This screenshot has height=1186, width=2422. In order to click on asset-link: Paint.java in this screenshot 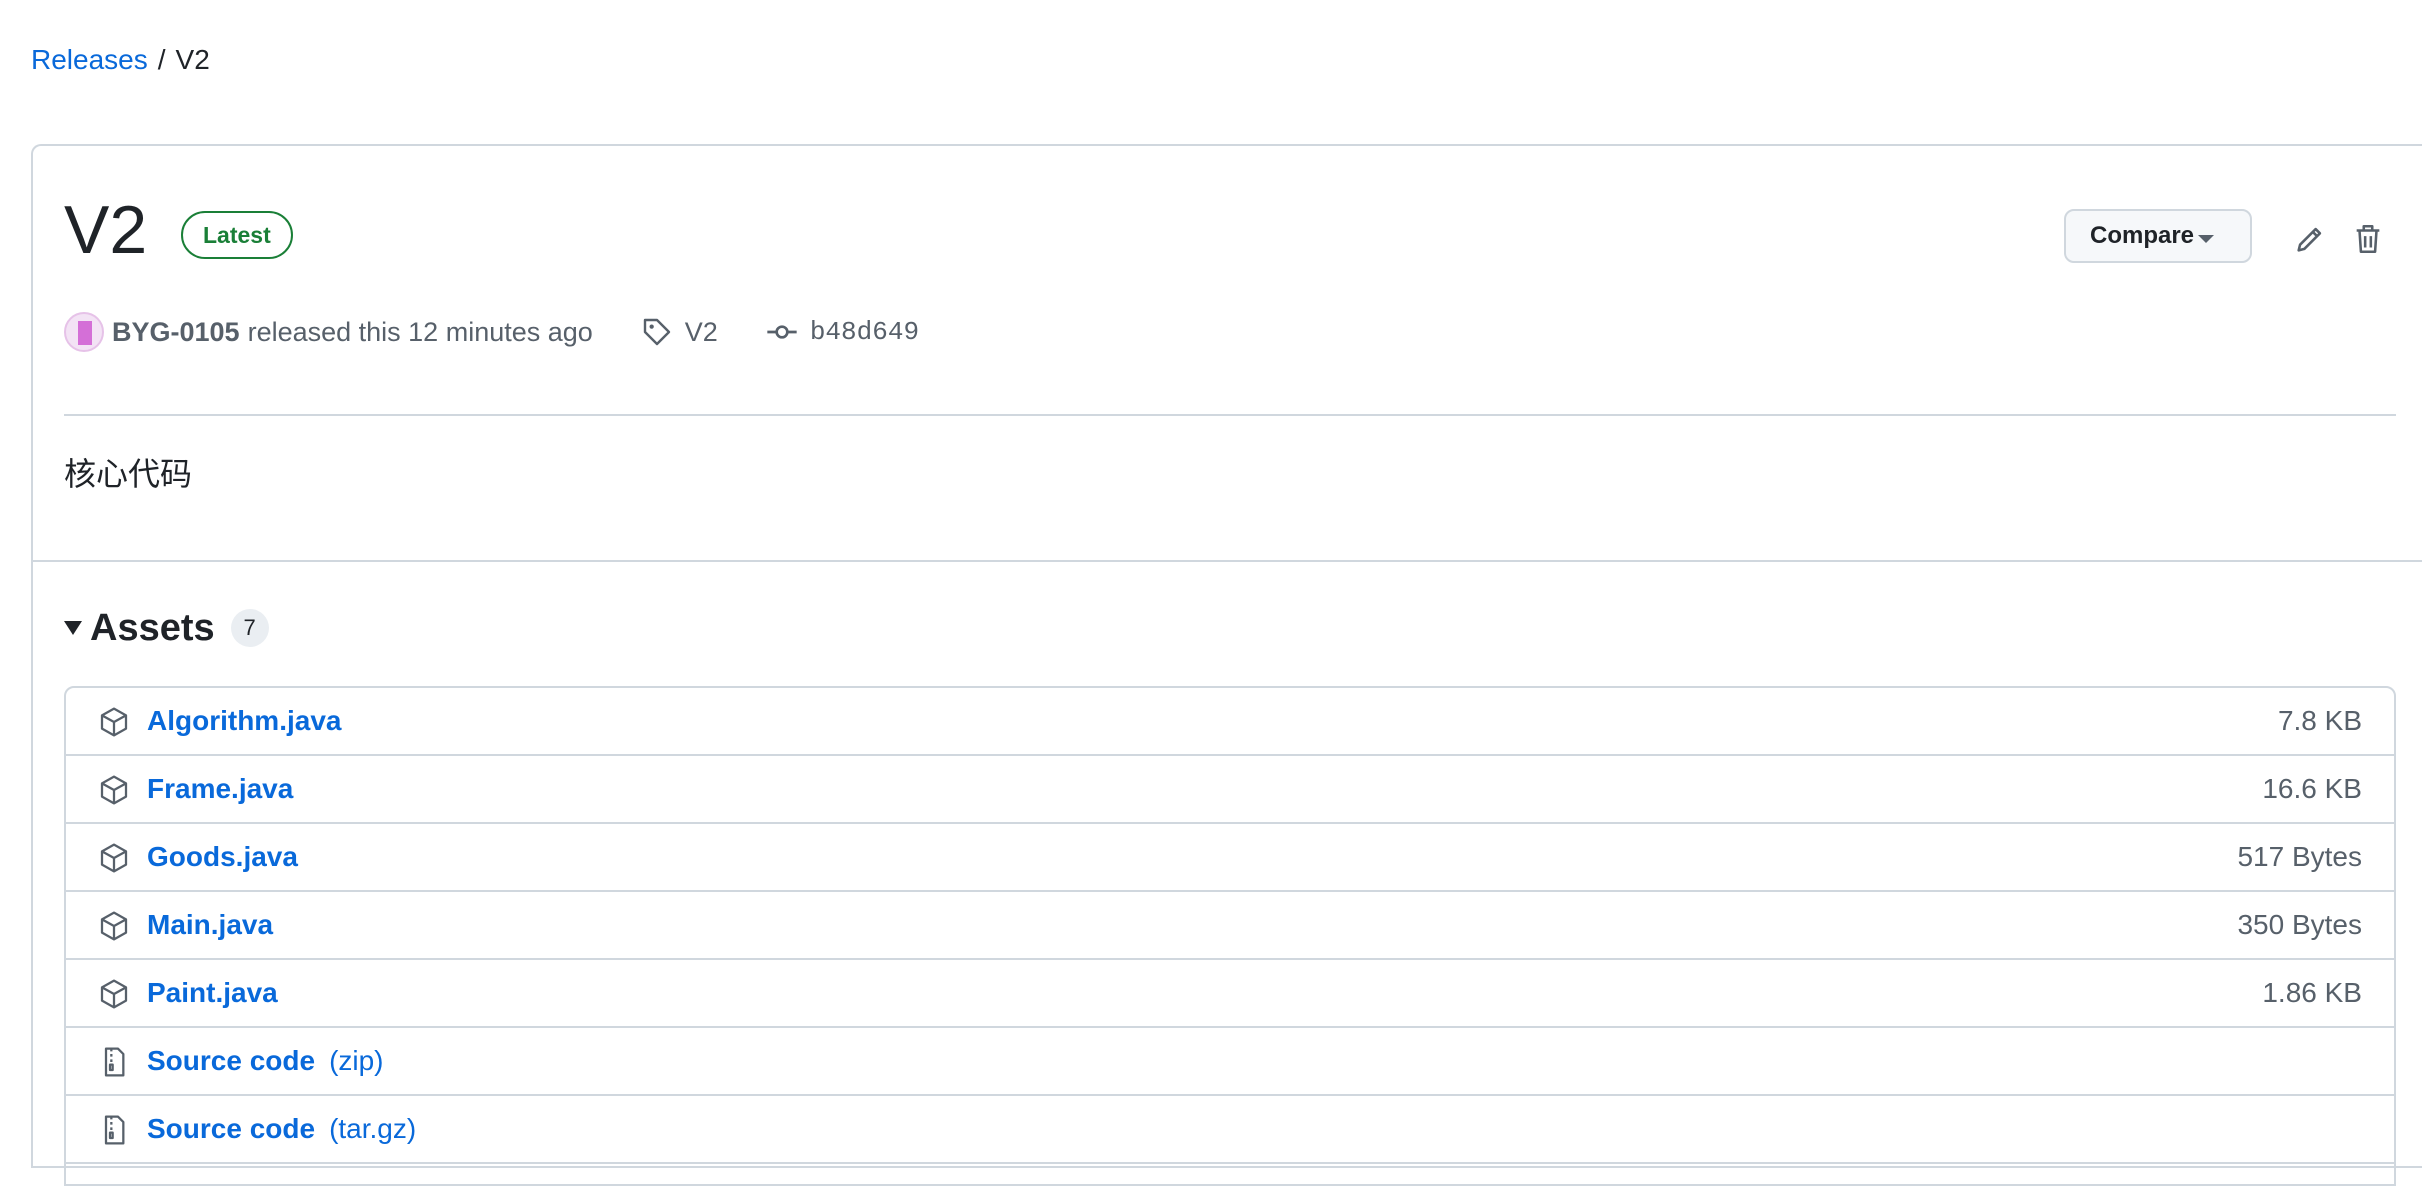, I will do `click(212, 993)`.